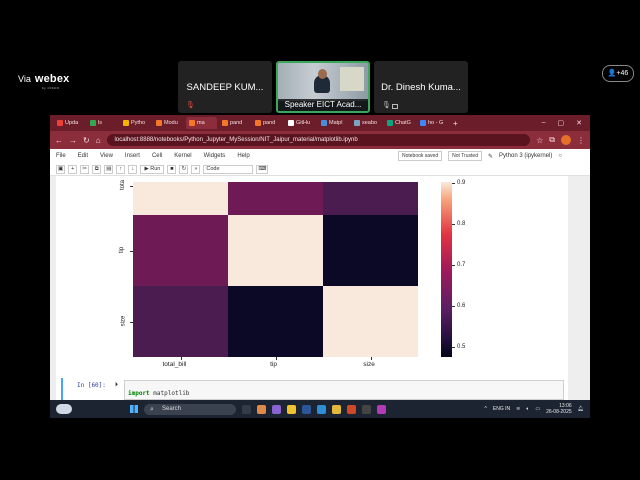 This screenshot has width=640, height=480. Describe the element at coordinates (421, 87) in the screenshot. I see `participant-tile-3: Dr. Dinesh Kuma... 🎙︎` at that location.